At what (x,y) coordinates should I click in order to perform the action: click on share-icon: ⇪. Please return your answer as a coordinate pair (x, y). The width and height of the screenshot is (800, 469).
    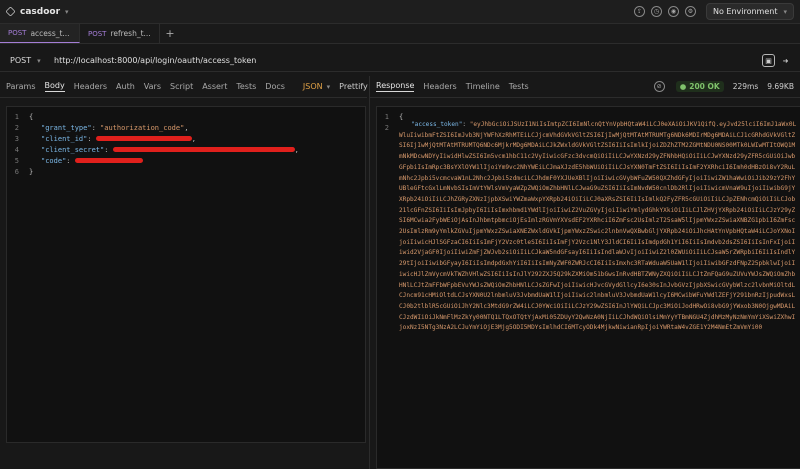
    Looking at the image, I should click on (639, 11).